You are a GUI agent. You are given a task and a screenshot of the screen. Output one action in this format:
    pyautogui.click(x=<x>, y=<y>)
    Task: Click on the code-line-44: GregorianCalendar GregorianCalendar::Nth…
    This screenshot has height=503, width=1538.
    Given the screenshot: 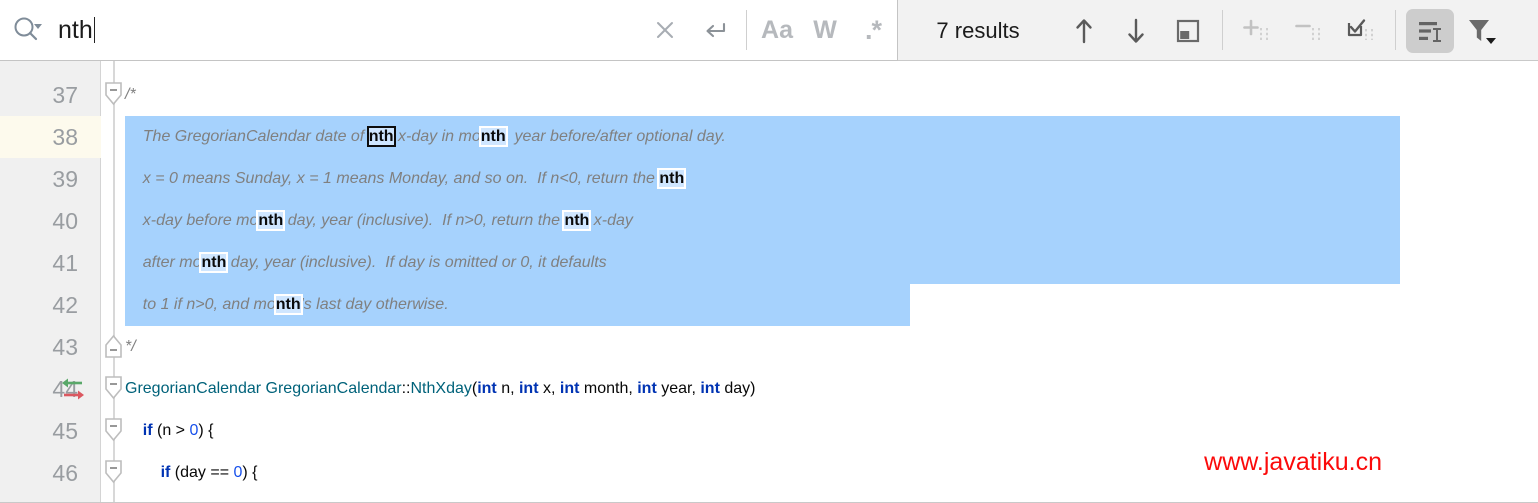 What is the action you would take?
    pyautogui.click(x=440, y=389)
    